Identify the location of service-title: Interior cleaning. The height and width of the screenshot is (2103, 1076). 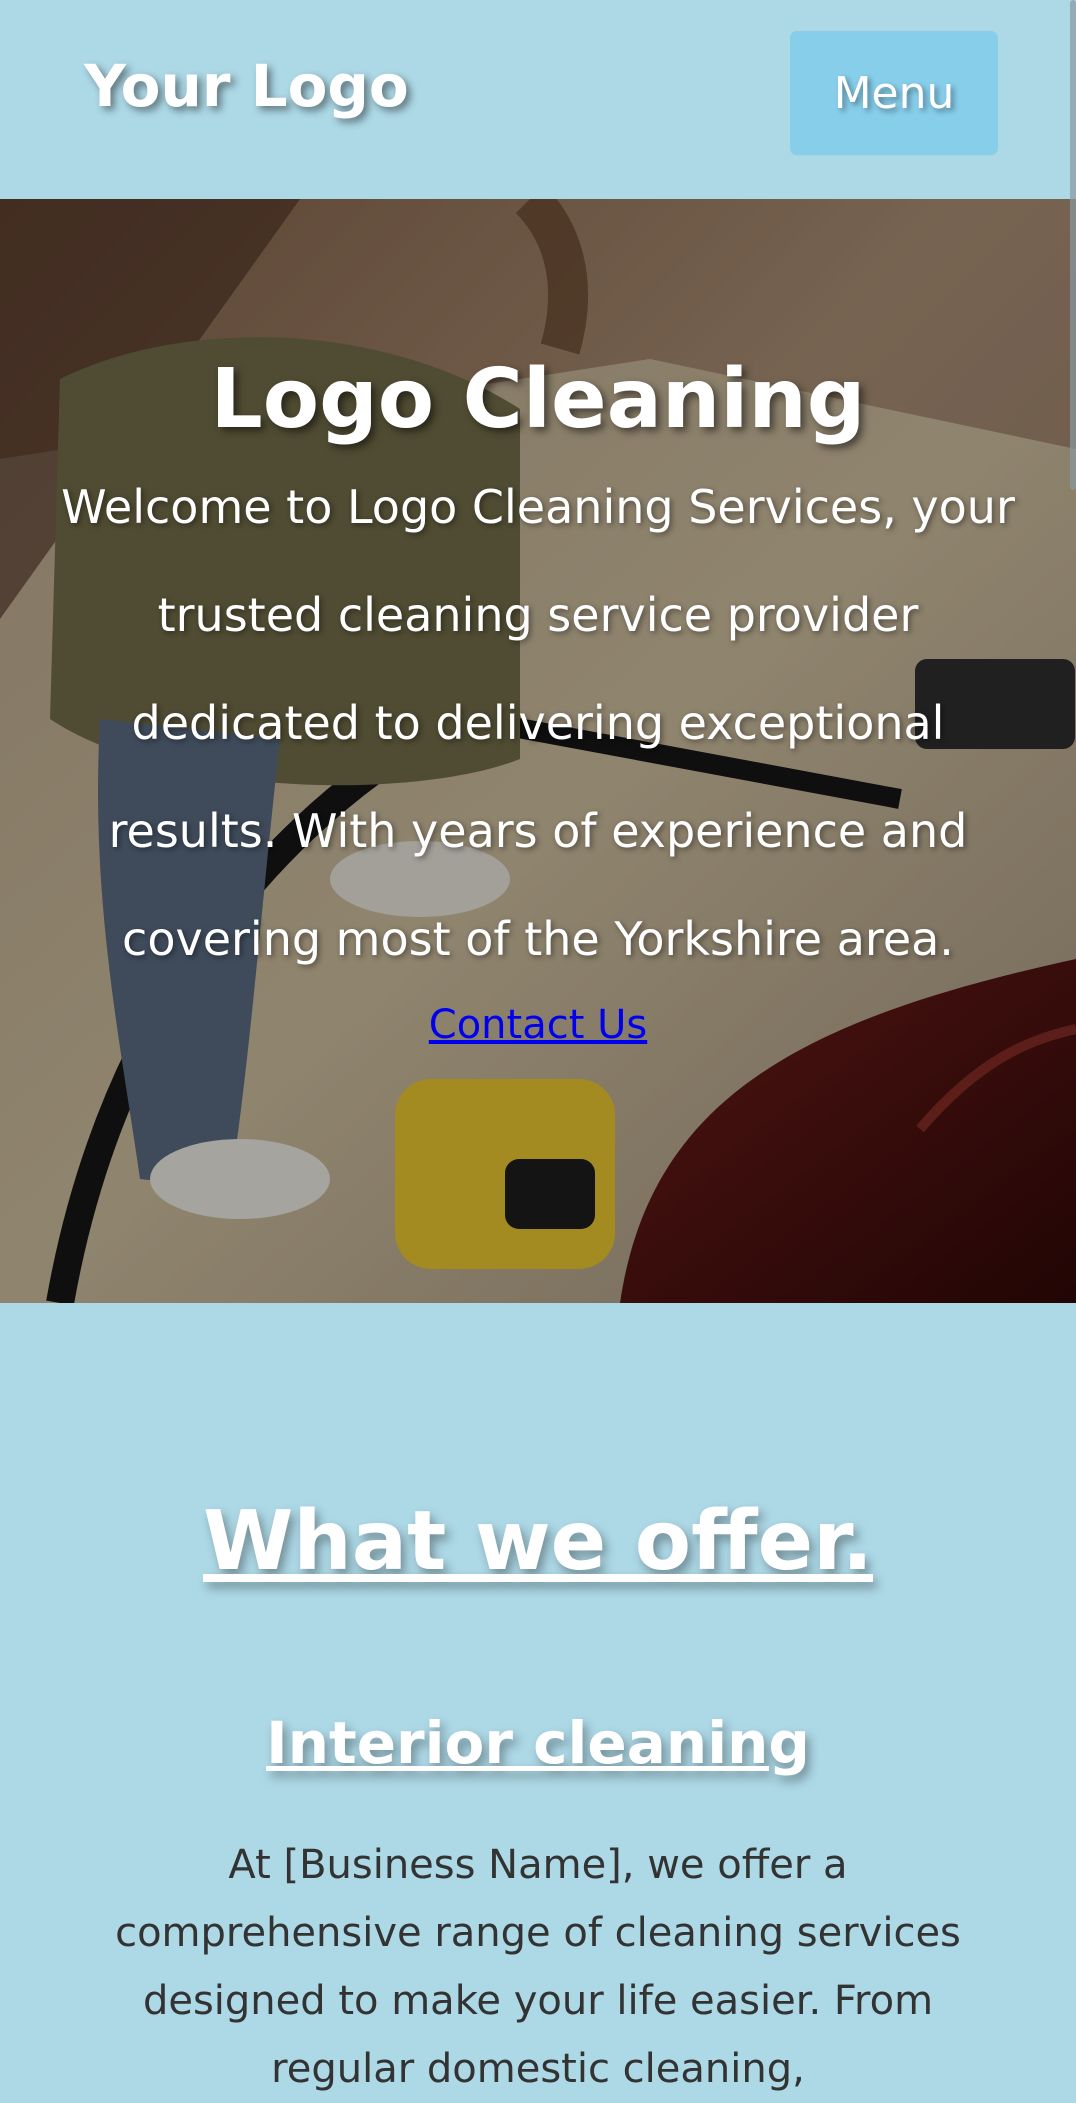
(538, 1743).